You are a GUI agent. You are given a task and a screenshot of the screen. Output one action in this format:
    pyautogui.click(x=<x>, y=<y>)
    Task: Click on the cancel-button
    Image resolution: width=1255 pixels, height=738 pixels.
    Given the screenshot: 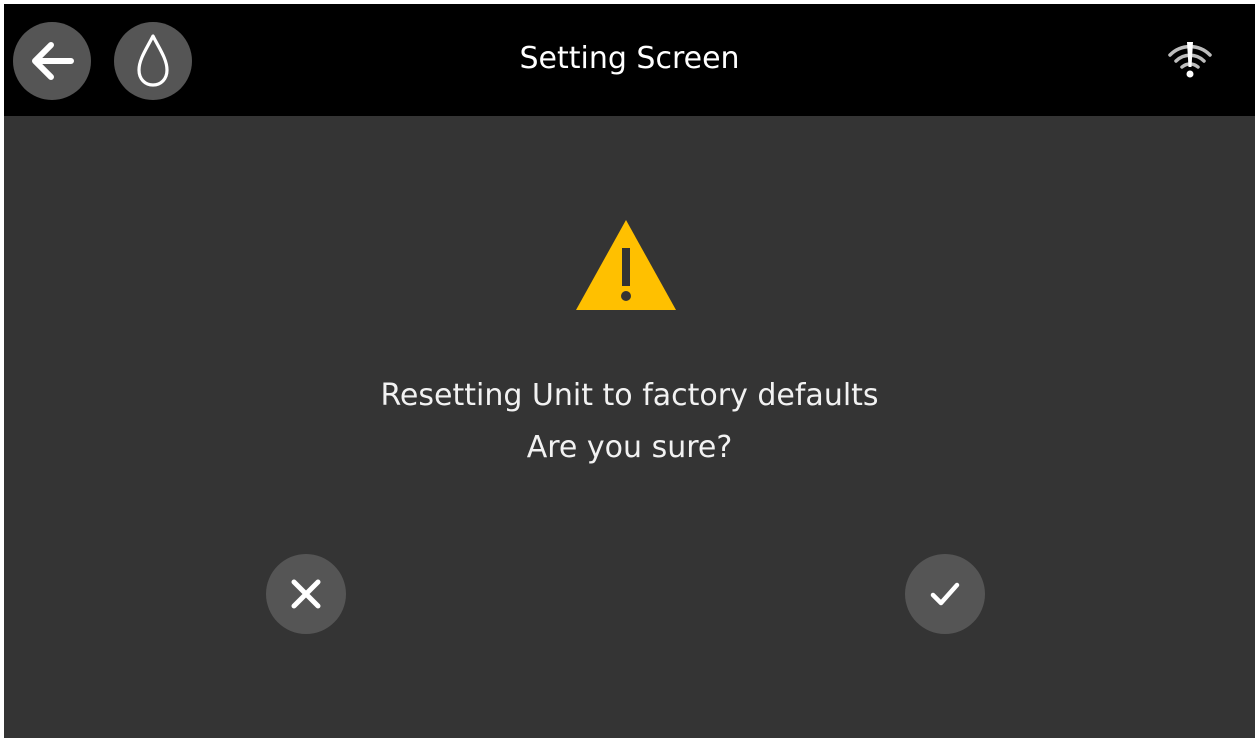 What is the action you would take?
    pyautogui.click(x=306, y=594)
    